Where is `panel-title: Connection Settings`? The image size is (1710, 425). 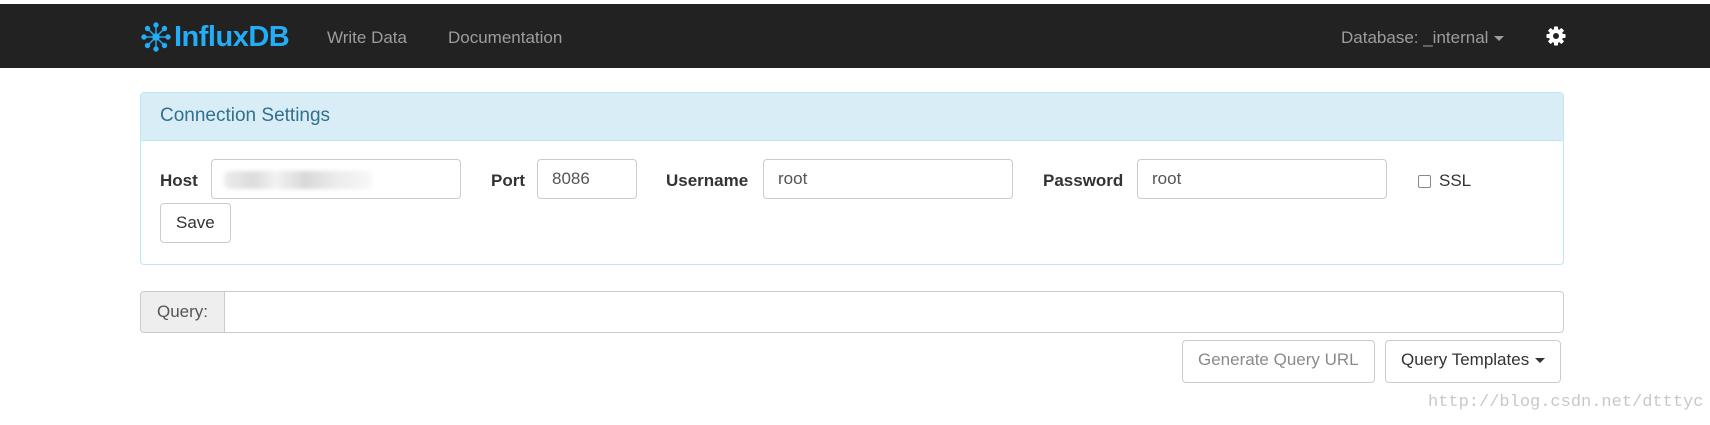
panel-title: Connection Settings is located at coordinates (852, 117).